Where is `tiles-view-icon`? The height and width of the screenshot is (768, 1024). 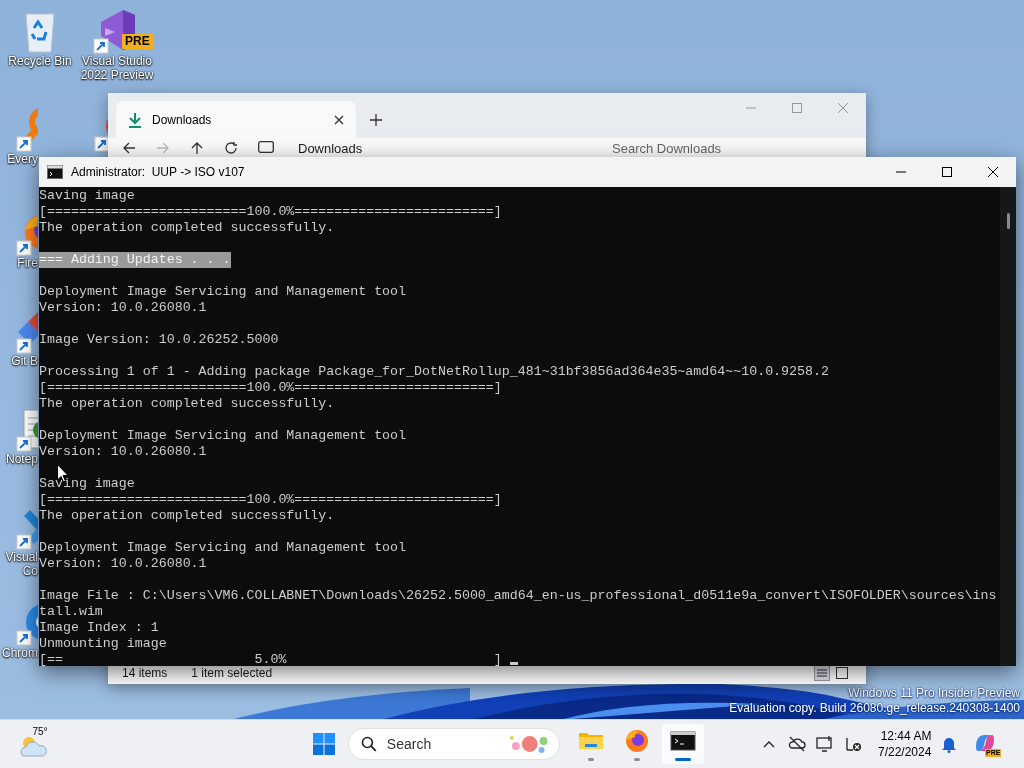
tiles-view-icon is located at coordinates (842, 673).